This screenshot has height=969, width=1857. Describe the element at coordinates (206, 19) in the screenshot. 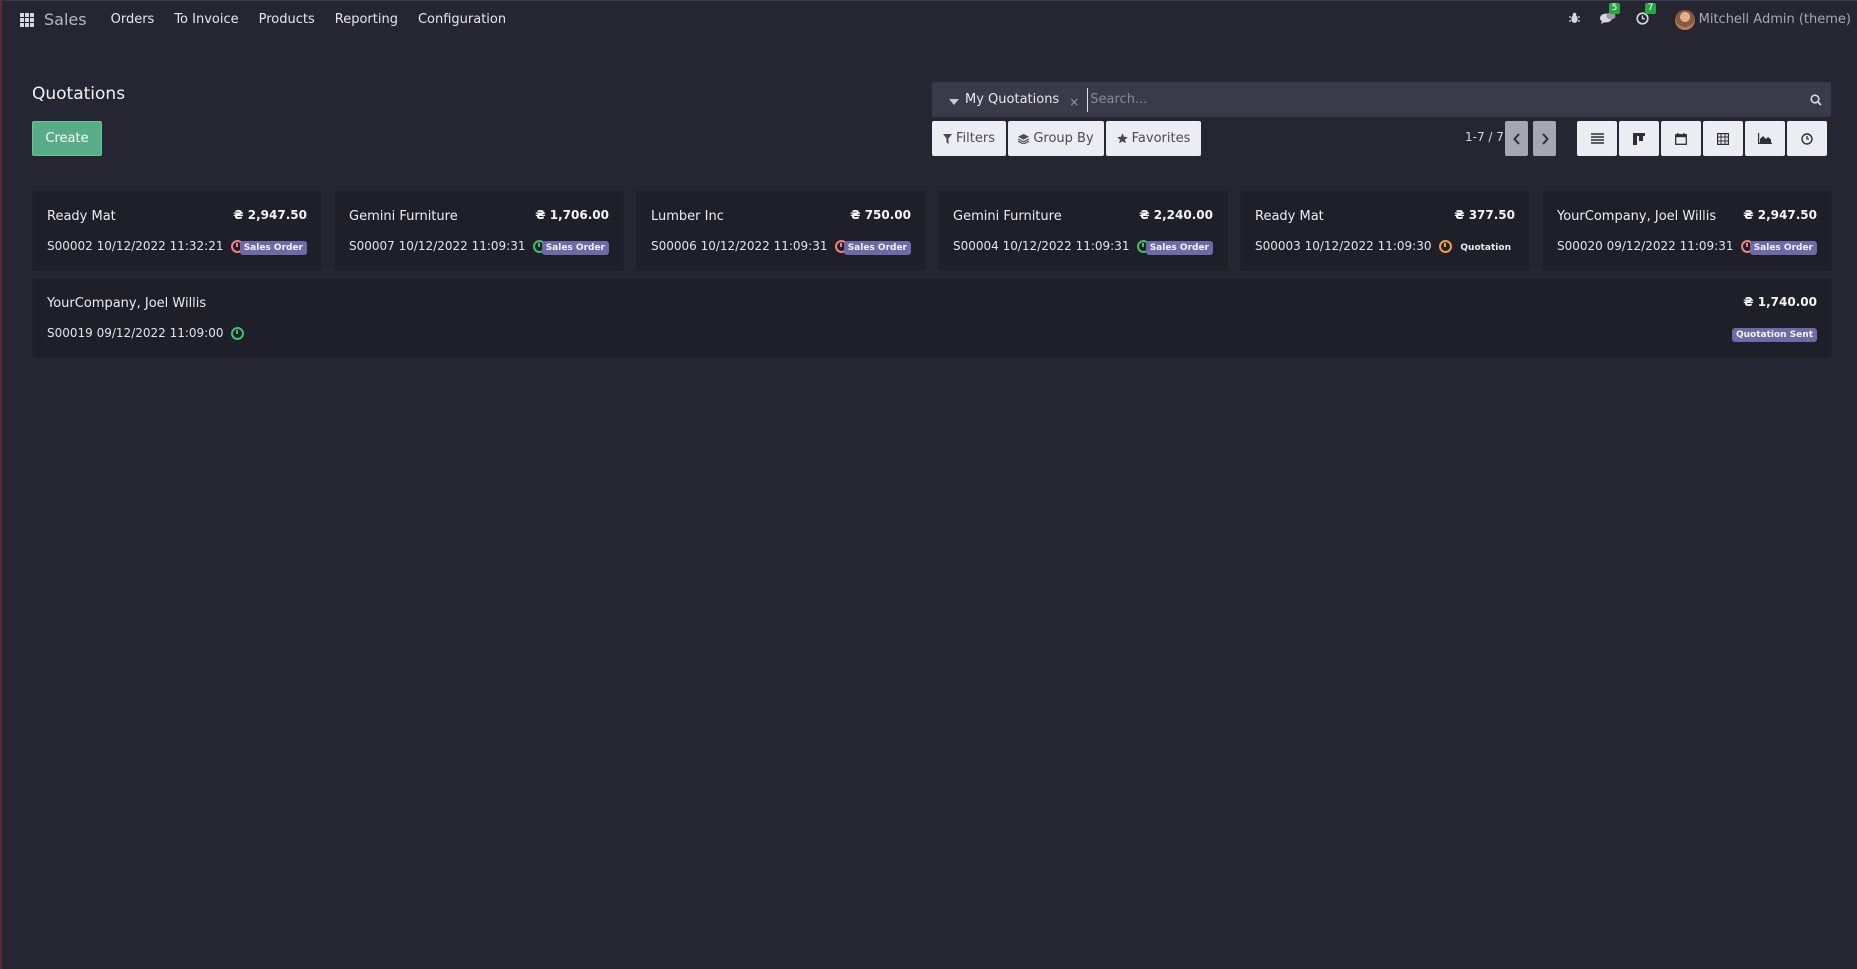

I see `menu-to-invoice: To Invoice` at that location.